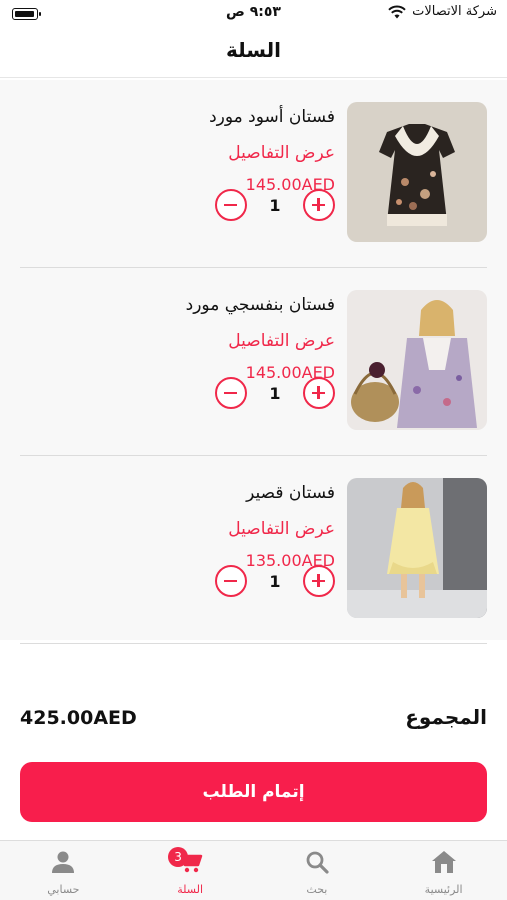 This screenshot has width=507, height=900. I want to click on total-label: المجموع, so click(446, 717).